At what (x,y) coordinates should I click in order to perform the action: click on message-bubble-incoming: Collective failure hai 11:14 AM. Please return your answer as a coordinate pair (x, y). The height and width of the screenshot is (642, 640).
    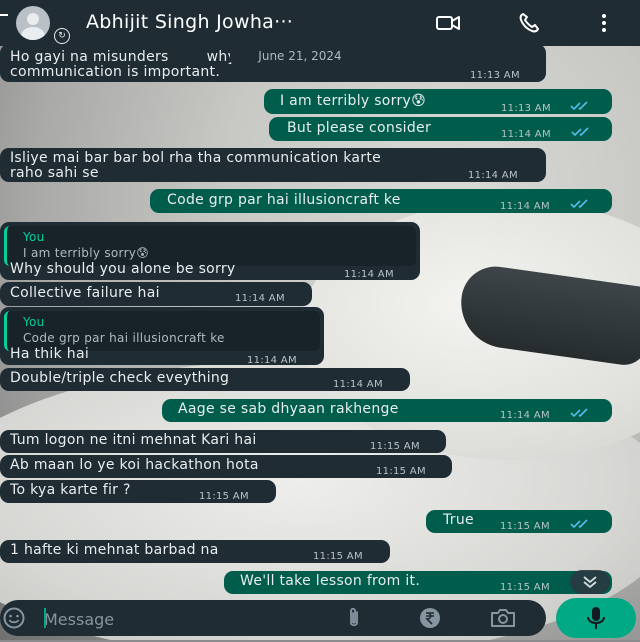
    Looking at the image, I should click on (156, 294).